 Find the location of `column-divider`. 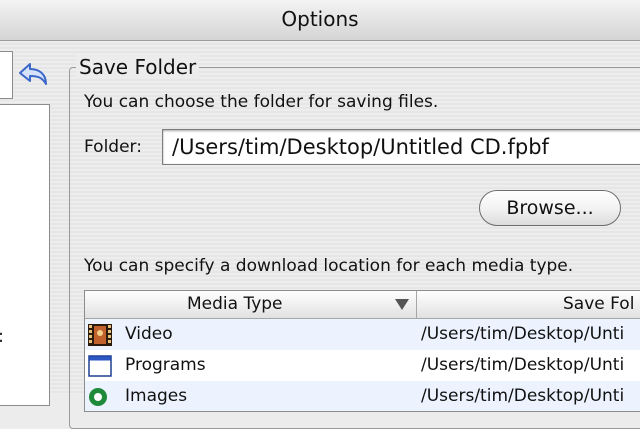

column-divider is located at coordinates (416, 304).